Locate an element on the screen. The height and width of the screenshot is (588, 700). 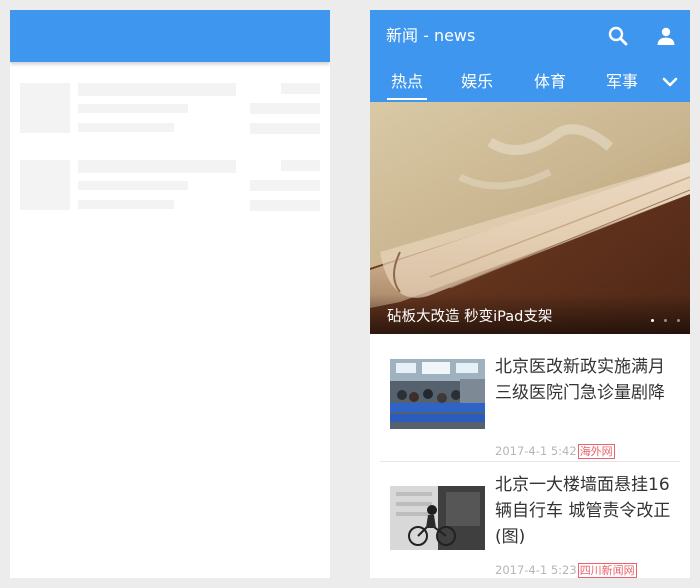
news-meta: 2017-4-1 5:23 四川新闻网 is located at coordinates (566, 570).